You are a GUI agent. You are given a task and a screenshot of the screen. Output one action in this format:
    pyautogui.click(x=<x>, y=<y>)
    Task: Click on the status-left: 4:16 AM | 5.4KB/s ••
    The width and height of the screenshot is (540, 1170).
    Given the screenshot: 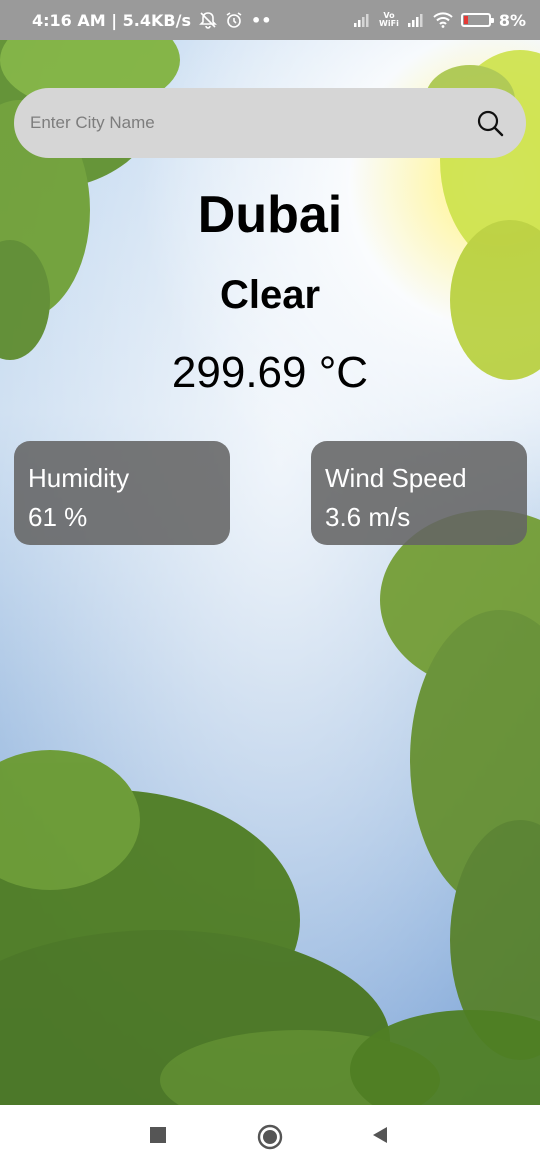 What is the action you would take?
    pyautogui.click(x=151, y=20)
    